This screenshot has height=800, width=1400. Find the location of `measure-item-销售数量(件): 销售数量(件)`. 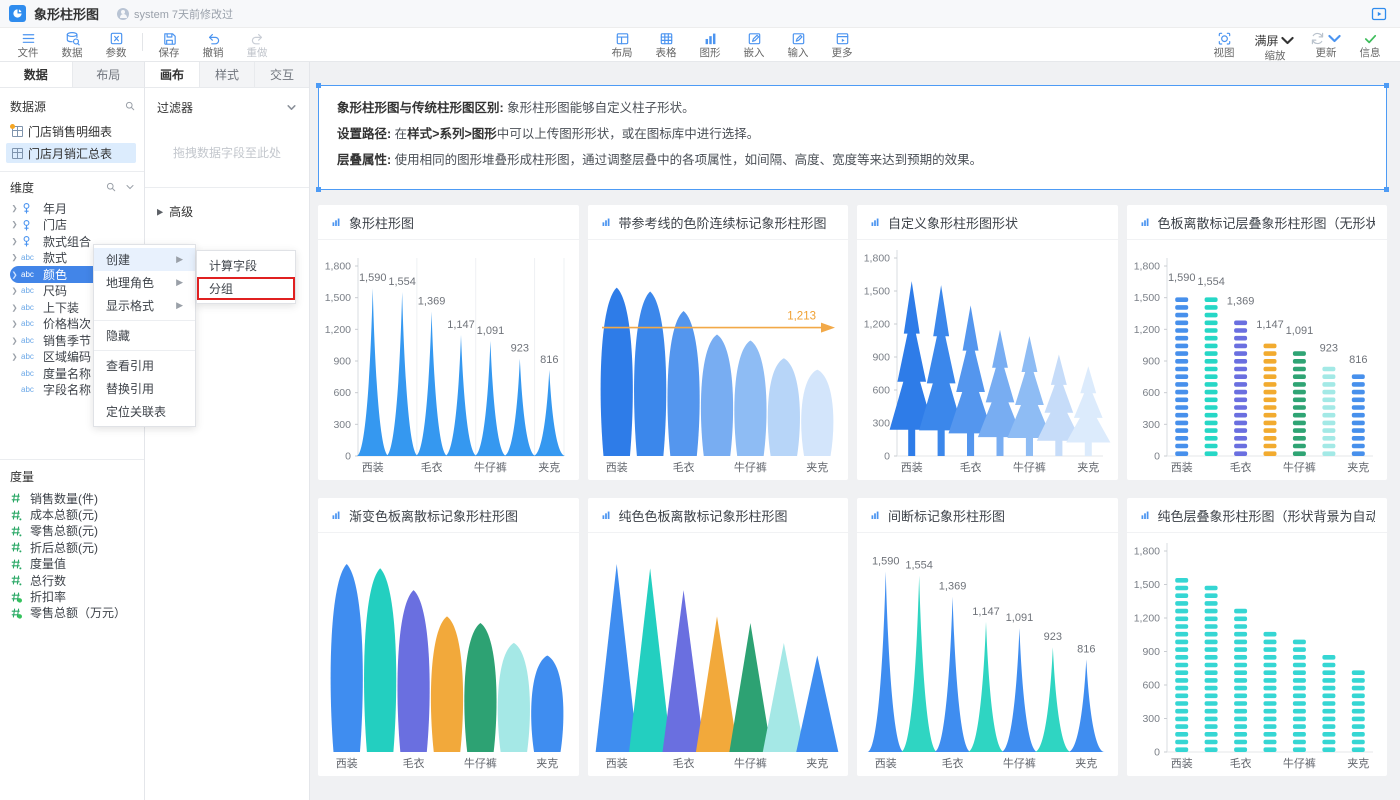

measure-item-销售数量(件): 销售数量(件) is located at coordinates (73, 498).